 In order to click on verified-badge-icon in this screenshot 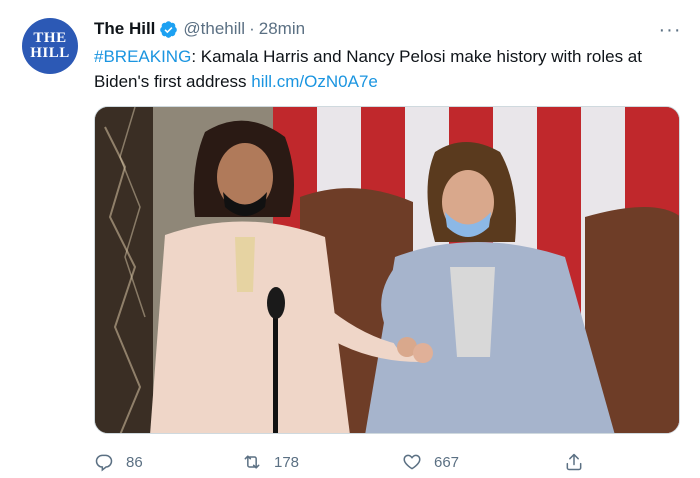, I will do `click(168, 29)`.